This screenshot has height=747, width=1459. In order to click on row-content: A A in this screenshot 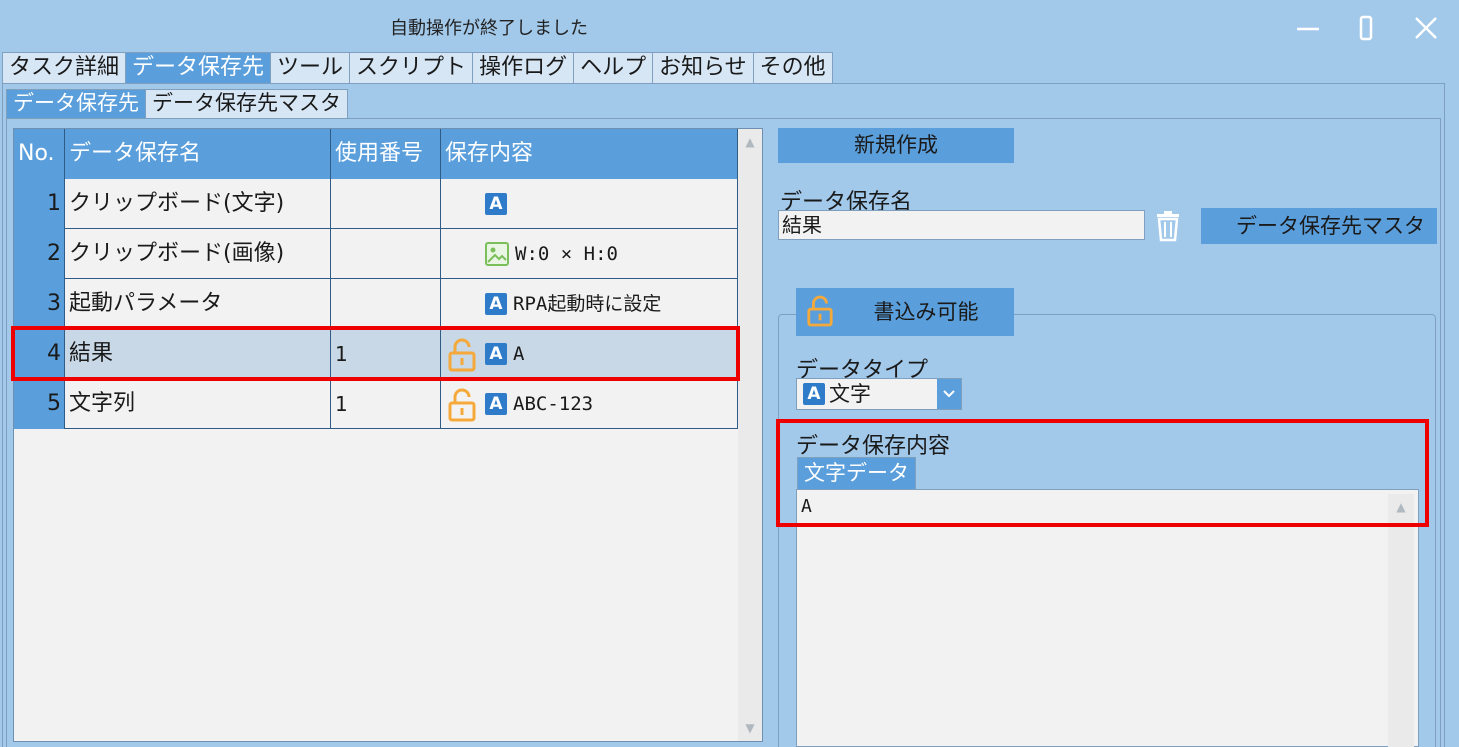, I will do `click(589, 354)`.